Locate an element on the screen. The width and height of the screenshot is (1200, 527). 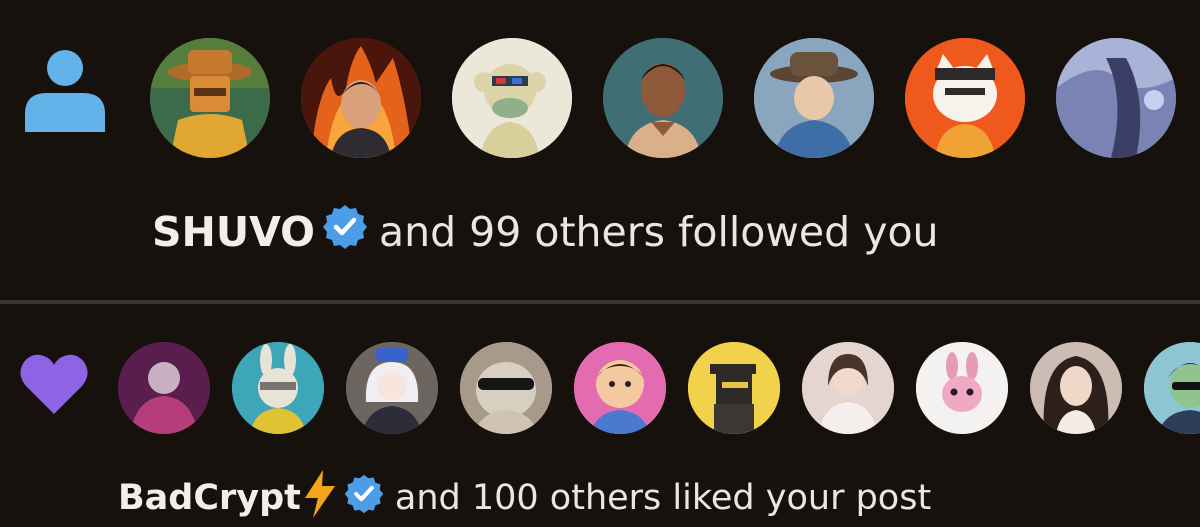
actor-name: BadCrypt is located at coordinates (209, 498).